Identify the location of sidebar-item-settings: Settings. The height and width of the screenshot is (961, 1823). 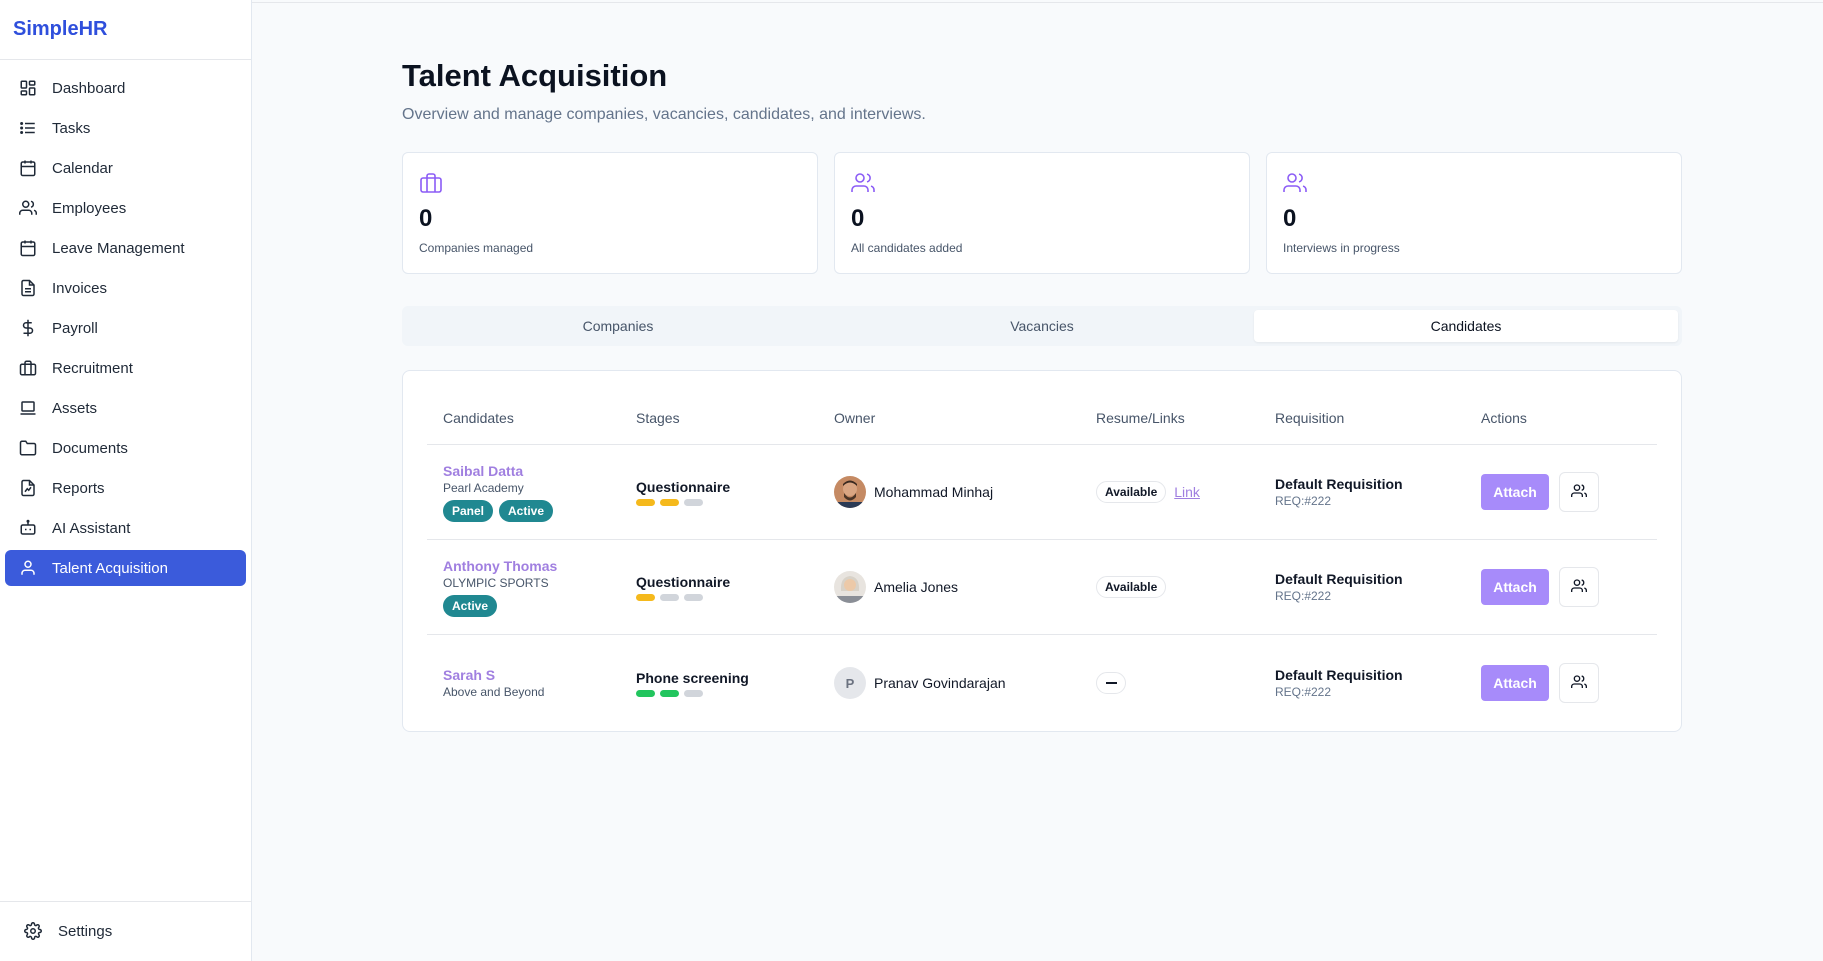
(126, 931).